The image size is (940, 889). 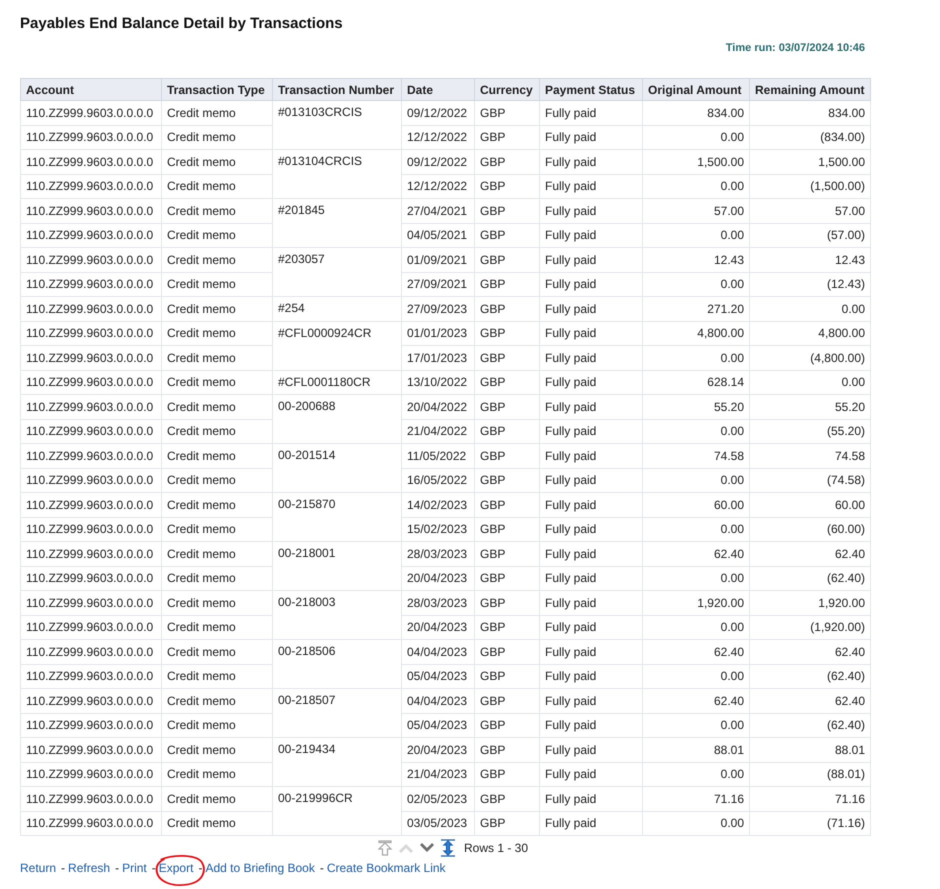 What do you see at coordinates (696, 504) in the screenshot?
I see `table-cell: 60.00` at bounding box center [696, 504].